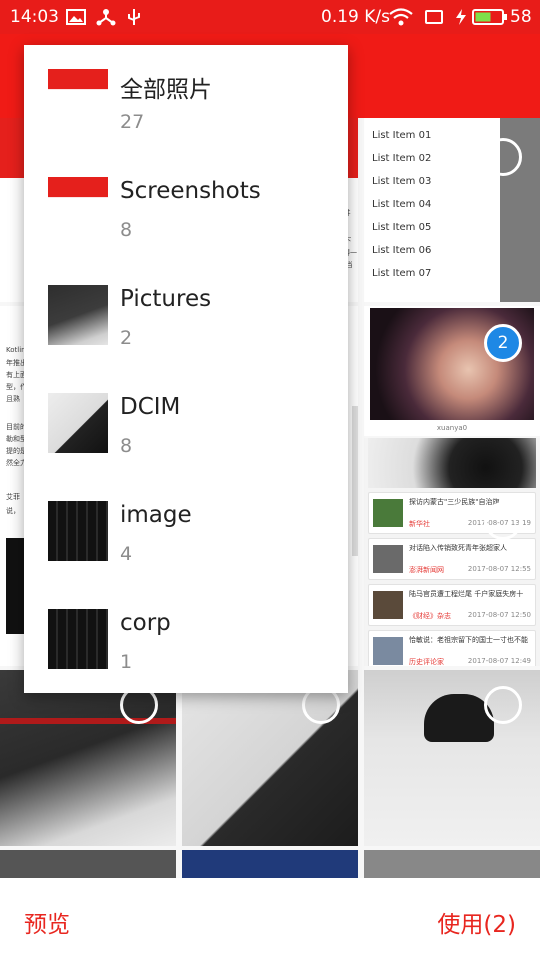 The height and width of the screenshot is (960, 540). I want to click on news-time: 2017-08-07 12:55, so click(499, 569).